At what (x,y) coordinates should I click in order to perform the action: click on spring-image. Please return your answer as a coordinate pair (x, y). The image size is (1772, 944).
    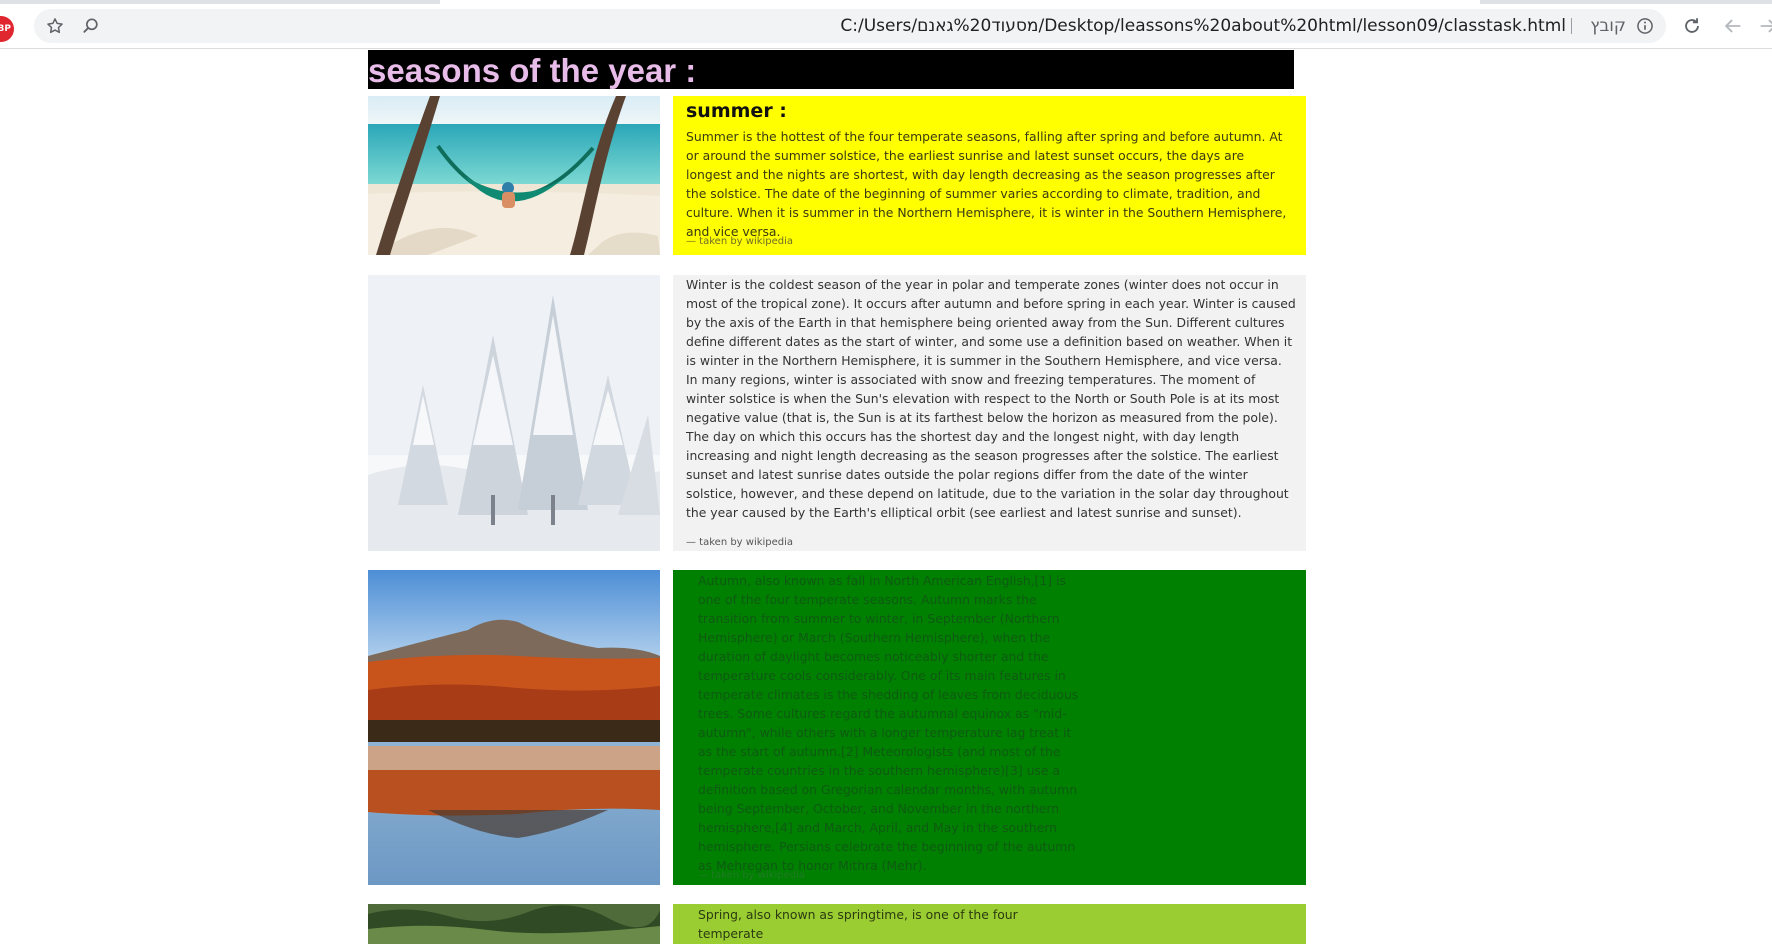
    Looking at the image, I should click on (514, 924).